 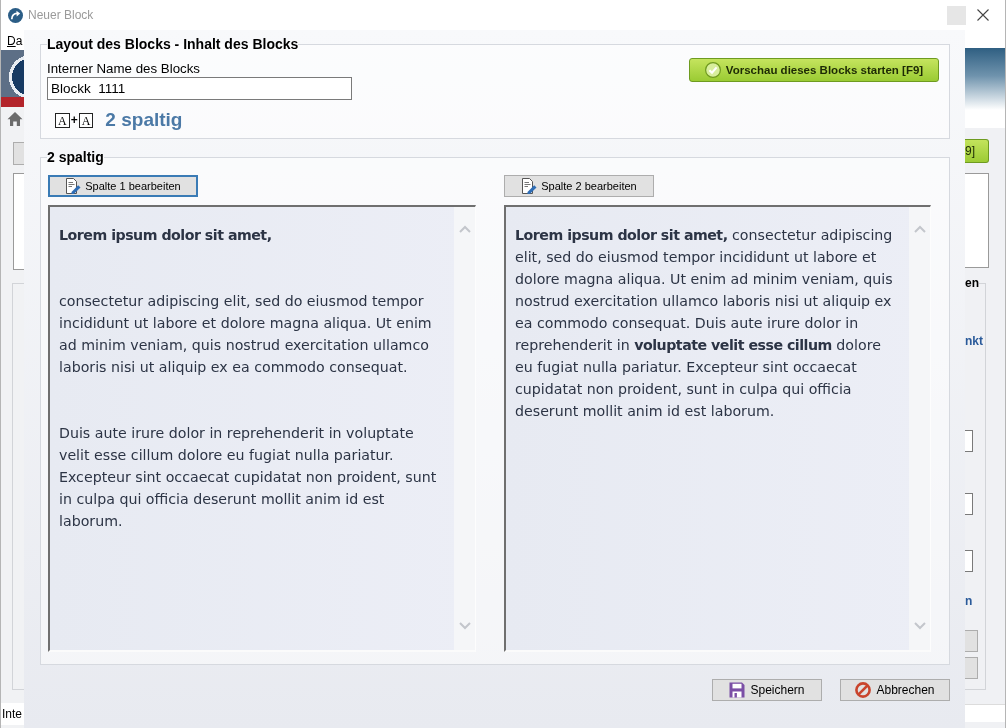 What do you see at coordinates (199, 88) in the screenshot?
I see `name-input: Blockk 1111` at bounding box center [199, 88].